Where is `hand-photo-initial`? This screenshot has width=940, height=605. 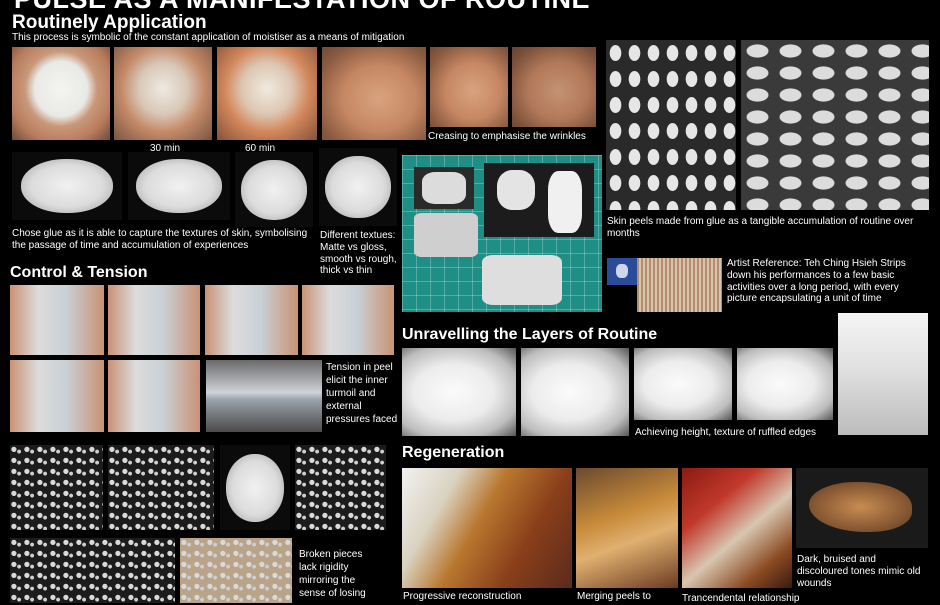
hand-photo-initial is located at coordinates (61, 93).